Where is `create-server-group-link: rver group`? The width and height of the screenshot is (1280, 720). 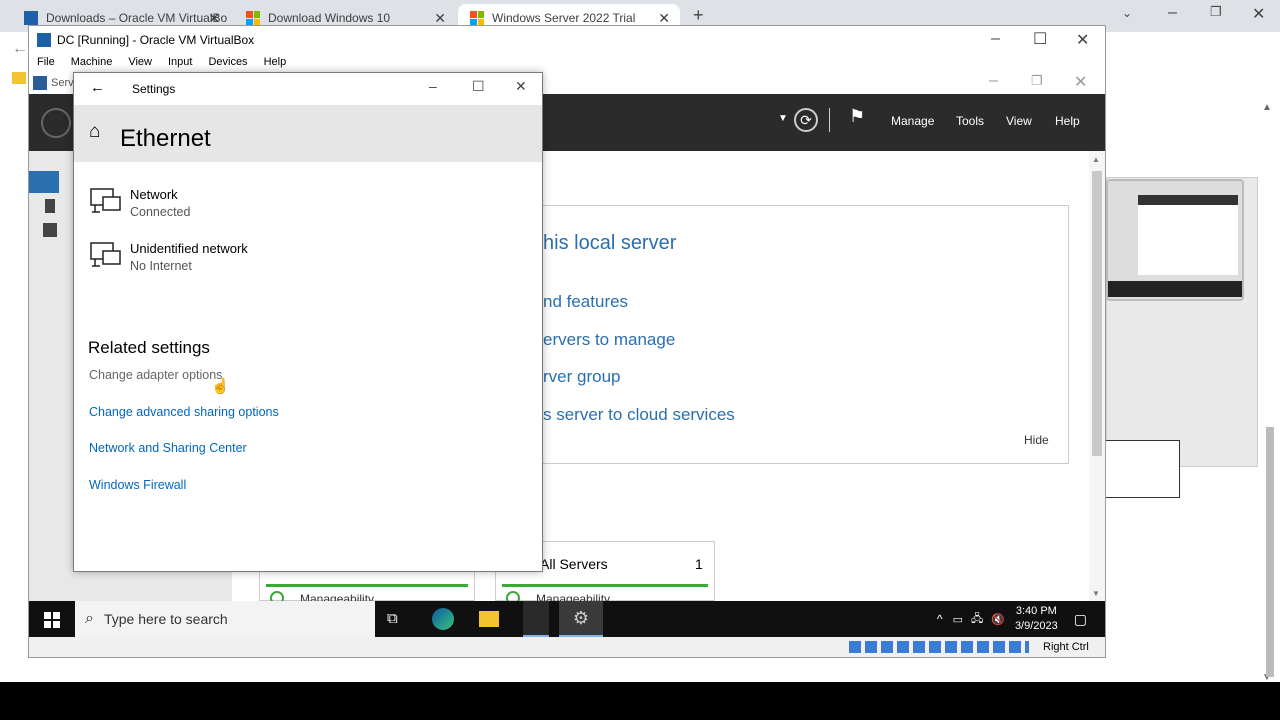
create-server-group-link: rver group is located at coordinates (581, 377).